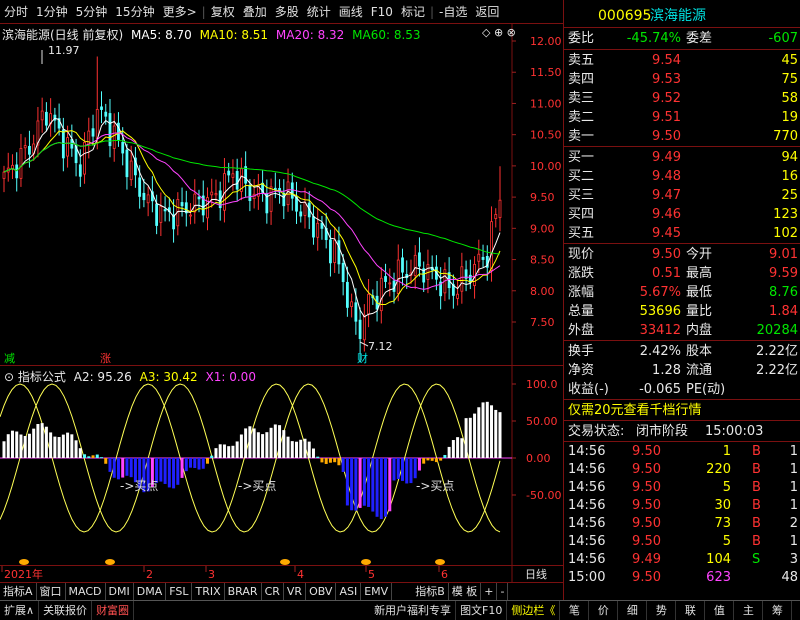 The height and width of the screenshot is (620, 800). I want to click on status-right-1: 价, so click(604, 610).